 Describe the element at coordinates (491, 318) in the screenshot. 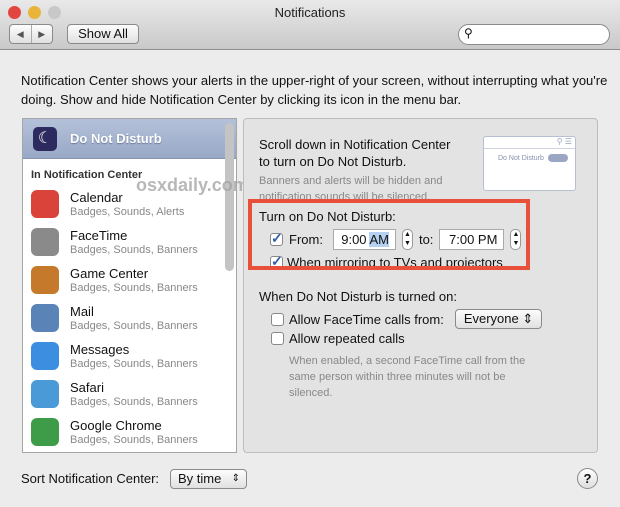

I see `popup-value: Everyone` at that location.